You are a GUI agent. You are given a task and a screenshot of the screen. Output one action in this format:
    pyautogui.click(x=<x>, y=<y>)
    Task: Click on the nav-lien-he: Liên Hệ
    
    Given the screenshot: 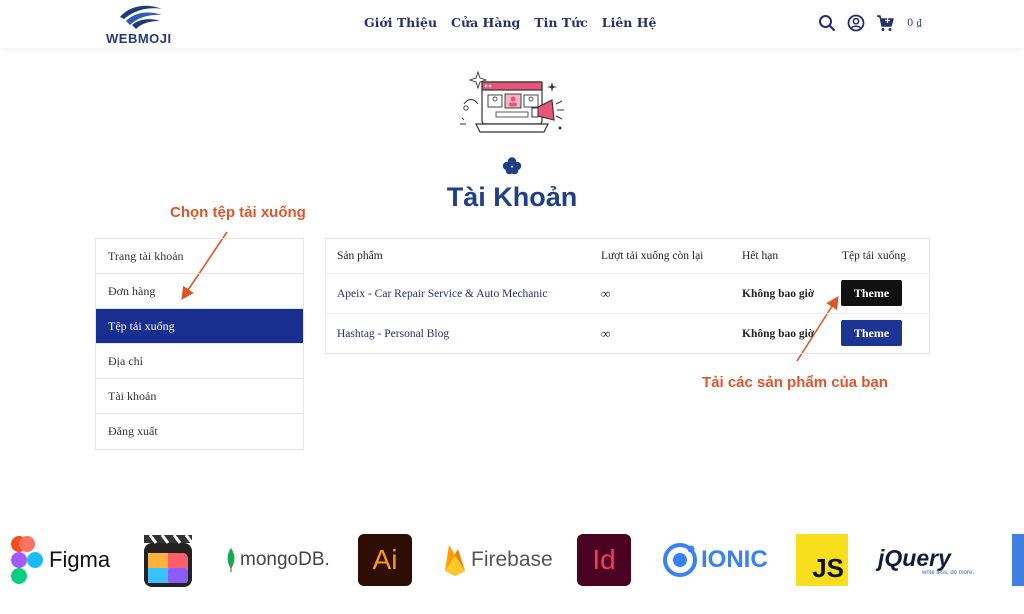 What is the action you would take?
    pyautogui.click(x=629, y=22)
    